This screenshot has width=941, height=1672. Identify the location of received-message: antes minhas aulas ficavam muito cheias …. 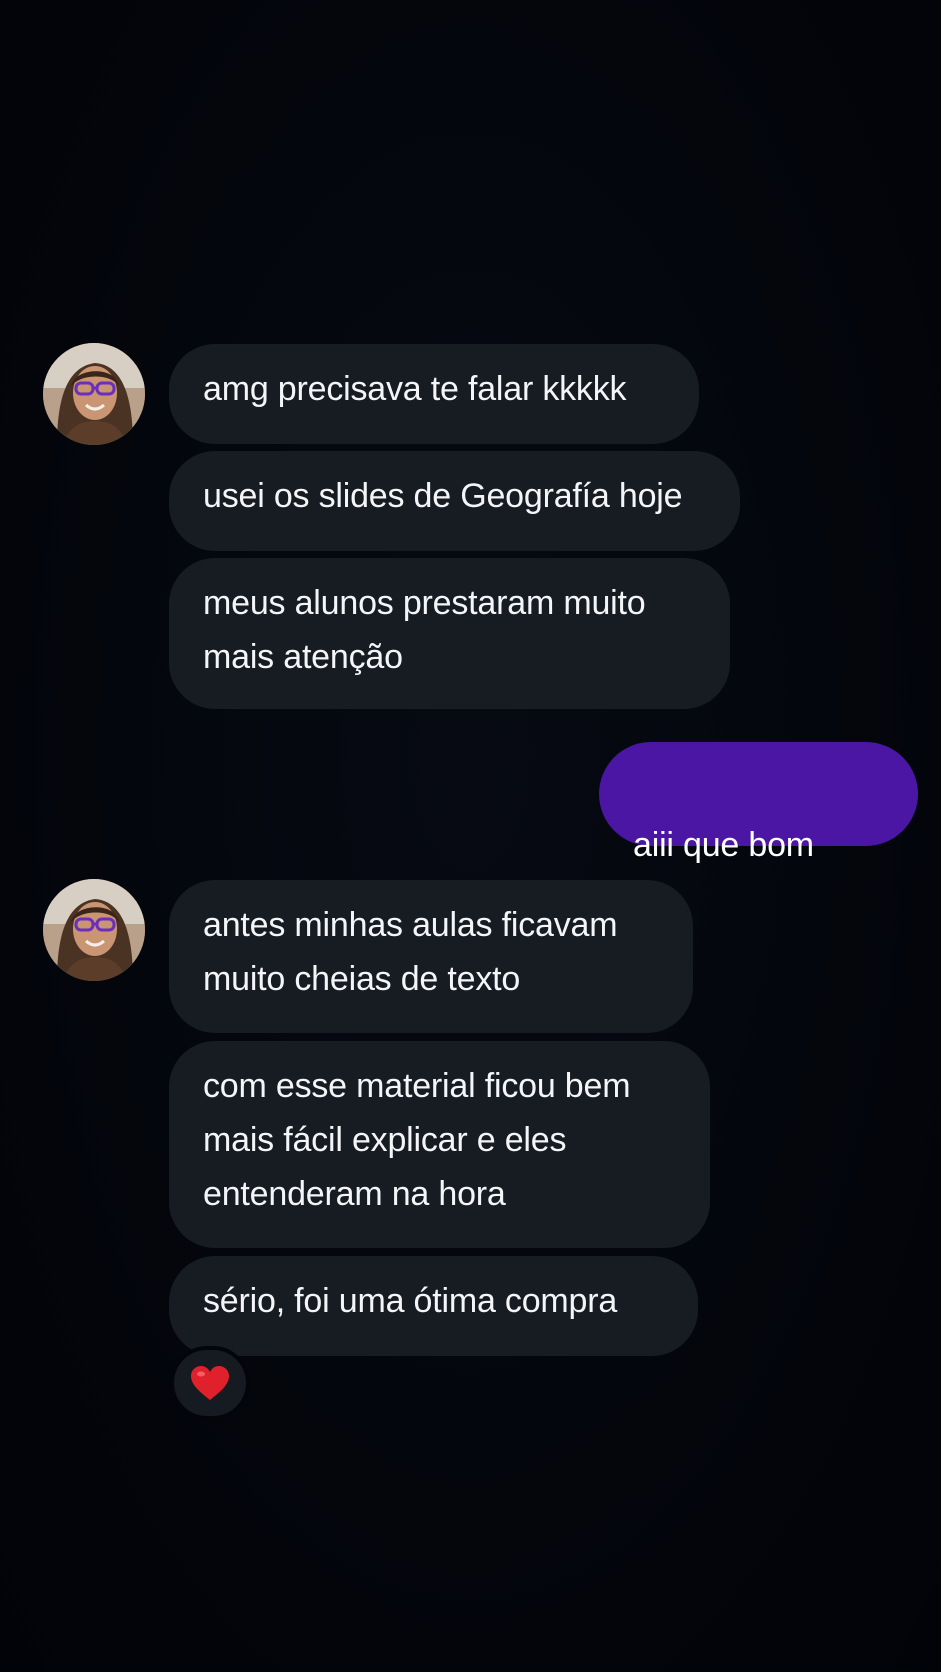
(431, 956).